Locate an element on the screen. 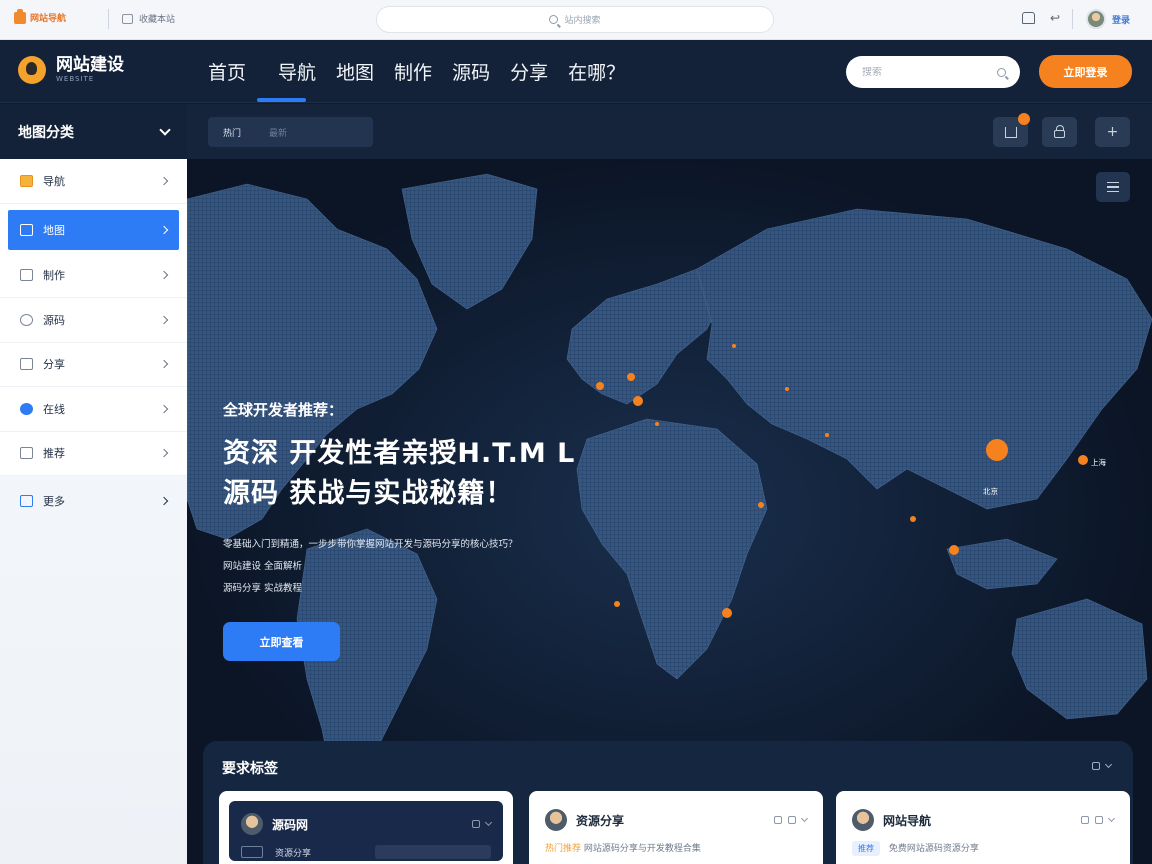  card-name: 源码网 is located at coordinates (290, 824).